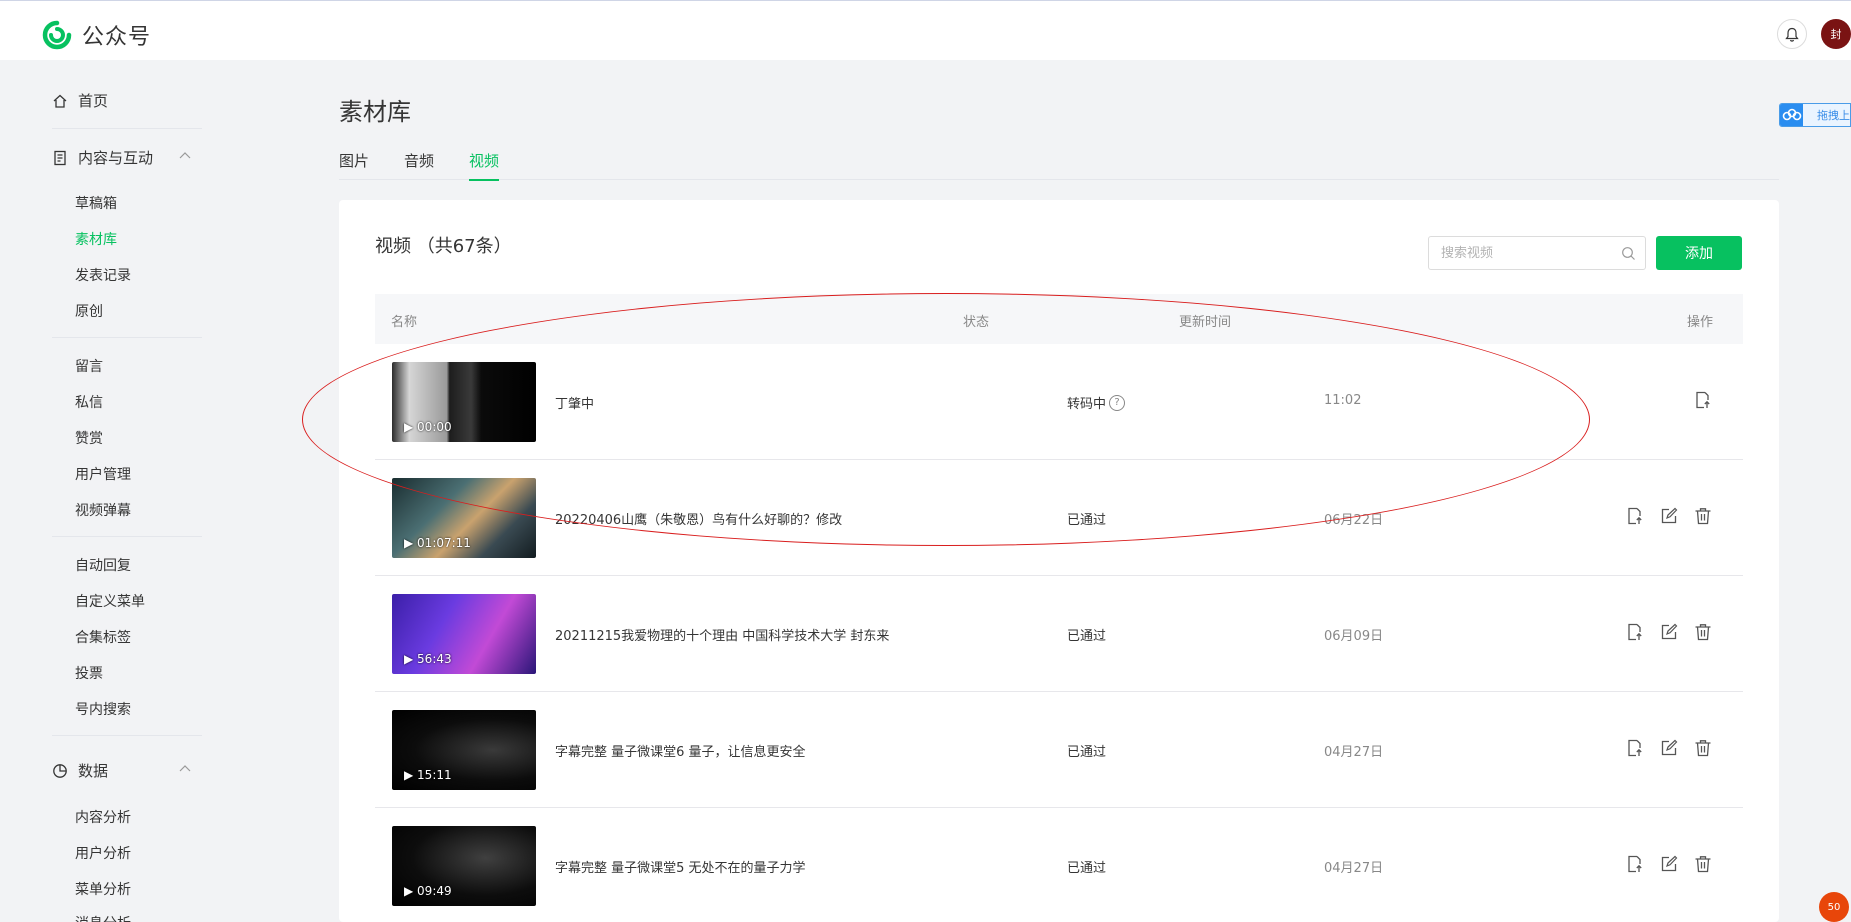  What do you see at coordinates (103, 474) in the screenshot?
I see `sidebar-item-user-management: 用户管理` at bounding box center [103, 474].